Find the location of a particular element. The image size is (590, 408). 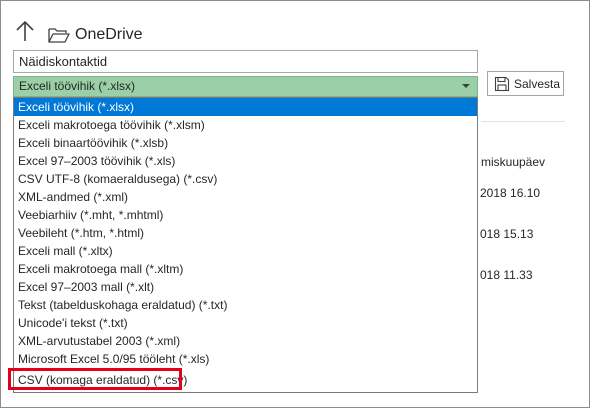

save-button: Salvesta is located at coordinates (525, 83).